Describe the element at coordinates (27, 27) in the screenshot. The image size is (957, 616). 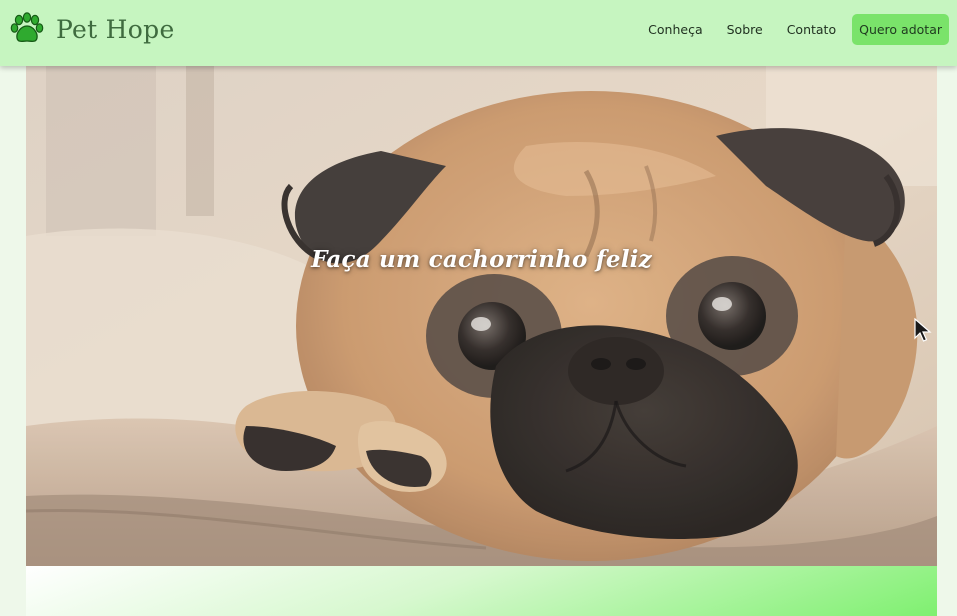
I see `paw-icon` at that location.